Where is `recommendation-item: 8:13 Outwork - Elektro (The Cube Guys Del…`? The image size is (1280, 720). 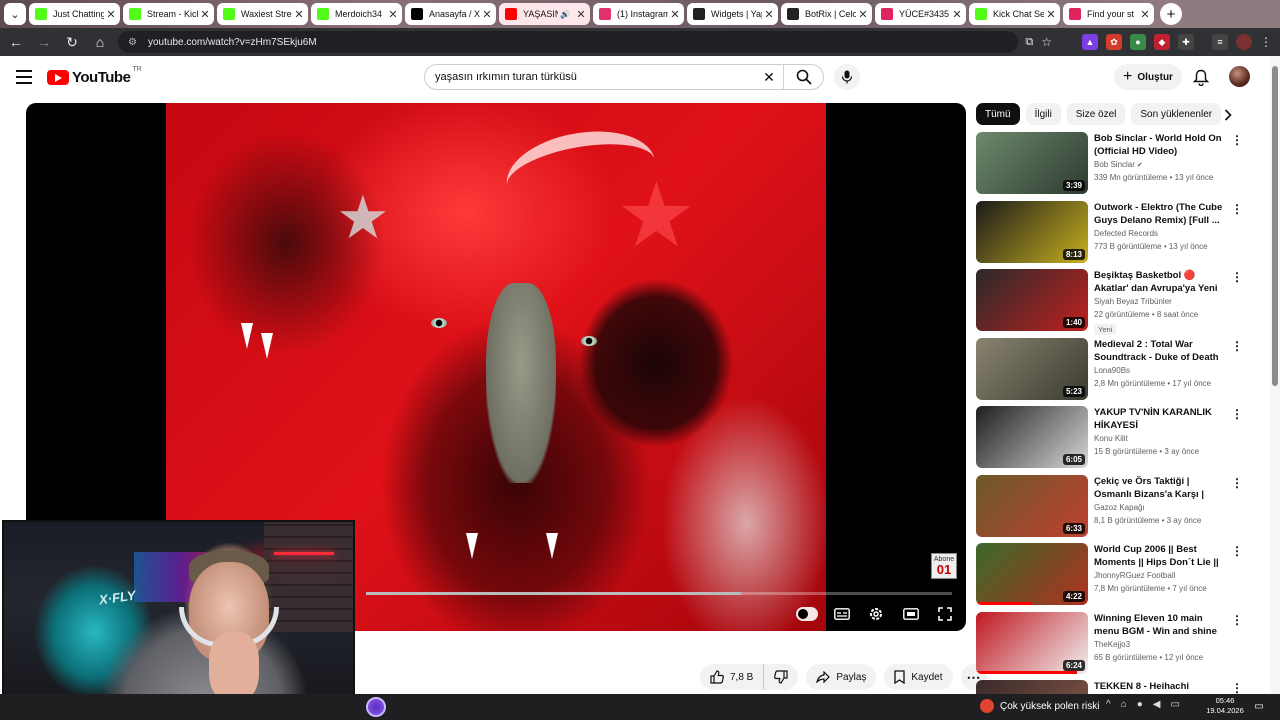
recommendation-item: 8:13 Outwork - Elektro (The Cube Guys Del… is located at coordinates (1111, 234).